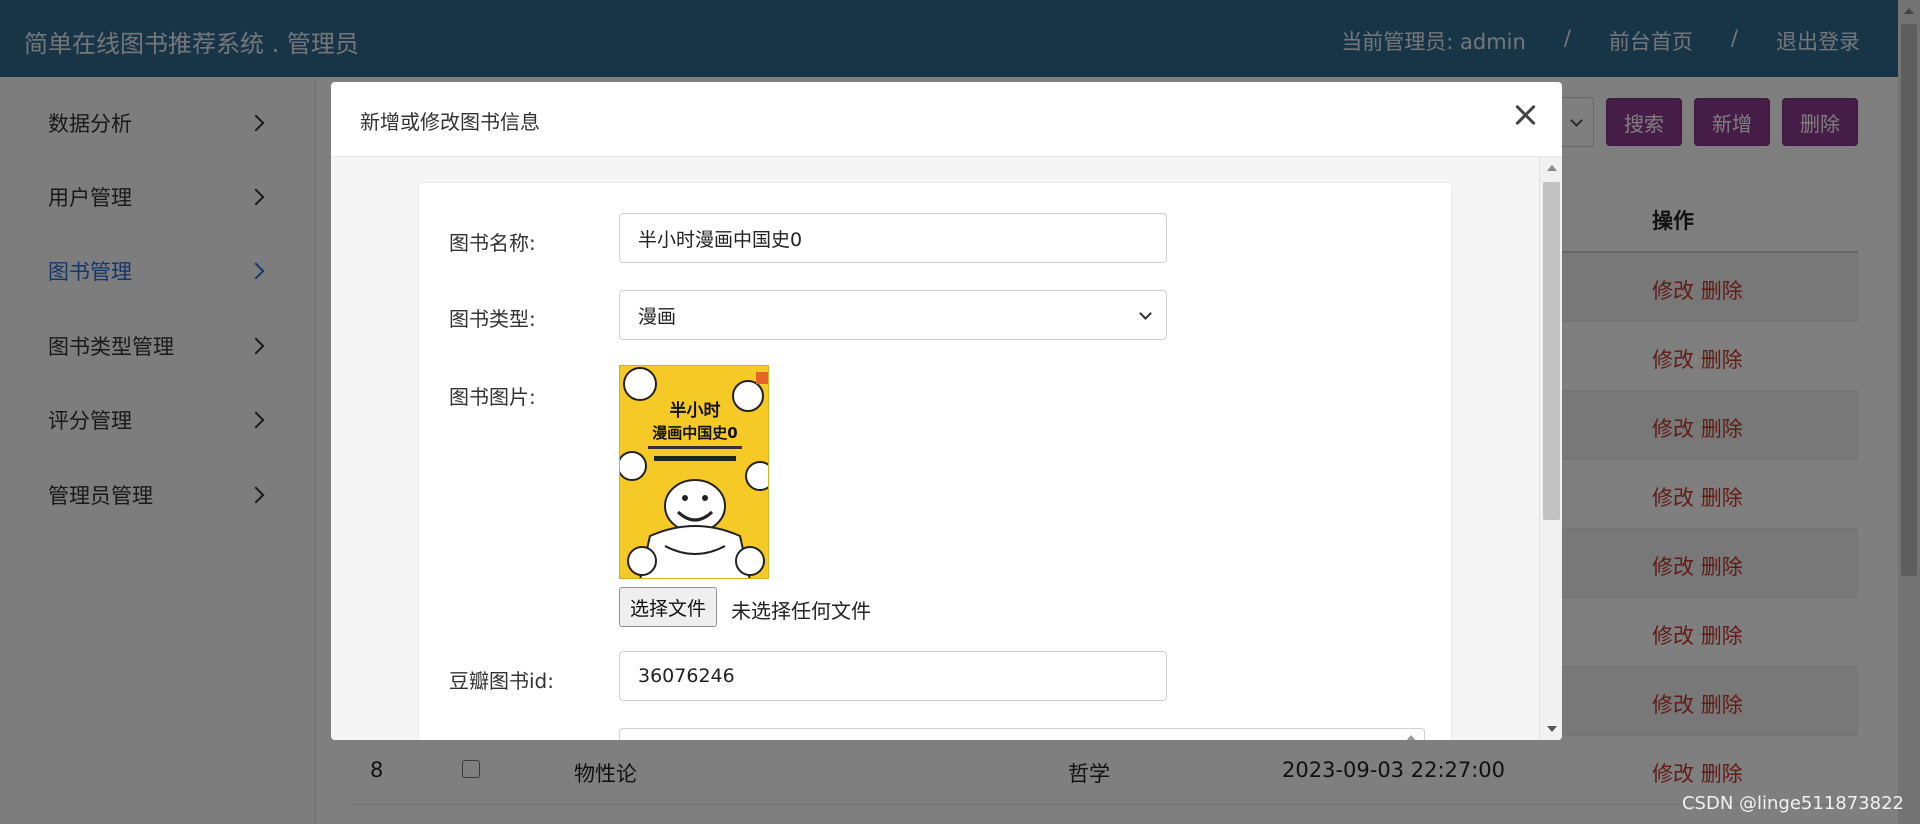 The height and width of the screenshot is (824, 1920). Describe the element at coordinates (893, 315) in the screenshot. I see `book-type-select: 漫画` at that location.